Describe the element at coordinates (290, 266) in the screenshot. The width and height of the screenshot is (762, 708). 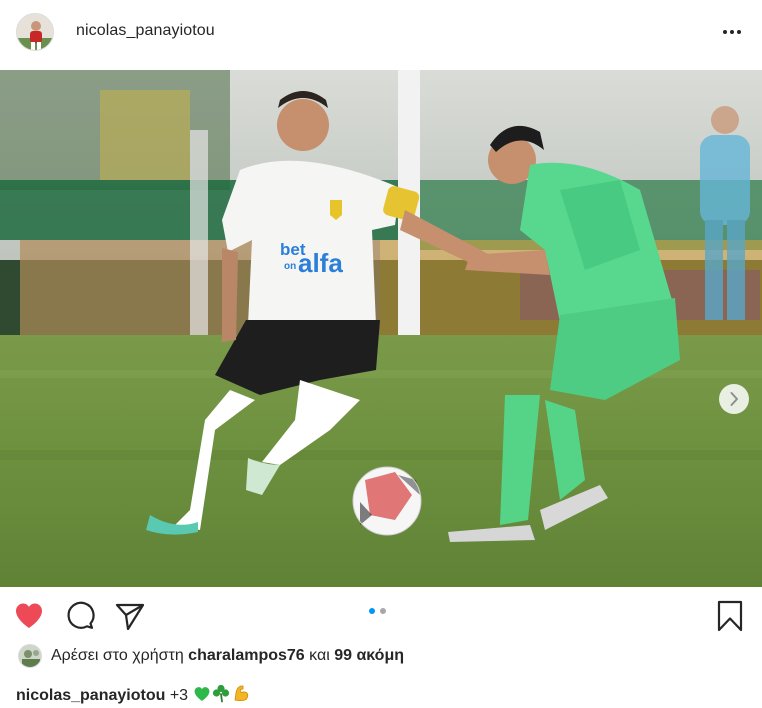
I see `jersey-sponsor-on: on` at that location.